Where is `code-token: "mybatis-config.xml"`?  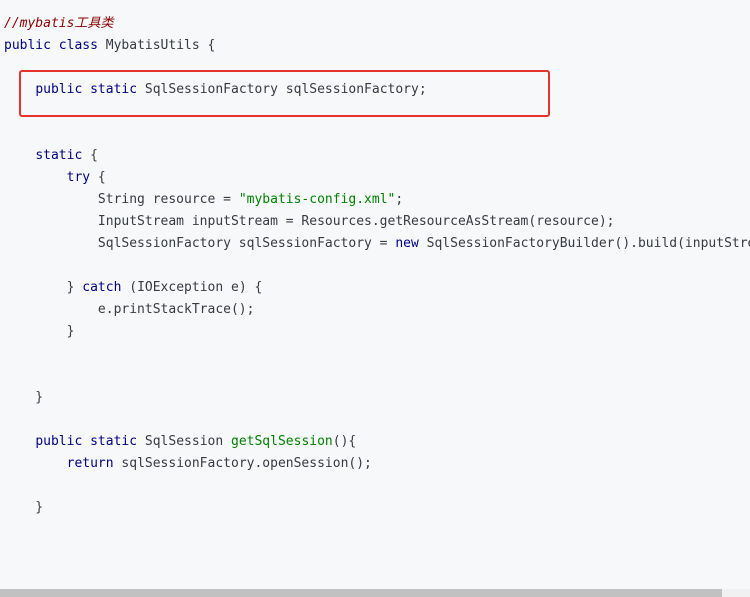 code-token: "mybatis-config.xml" is located at coordinates (317, 199).